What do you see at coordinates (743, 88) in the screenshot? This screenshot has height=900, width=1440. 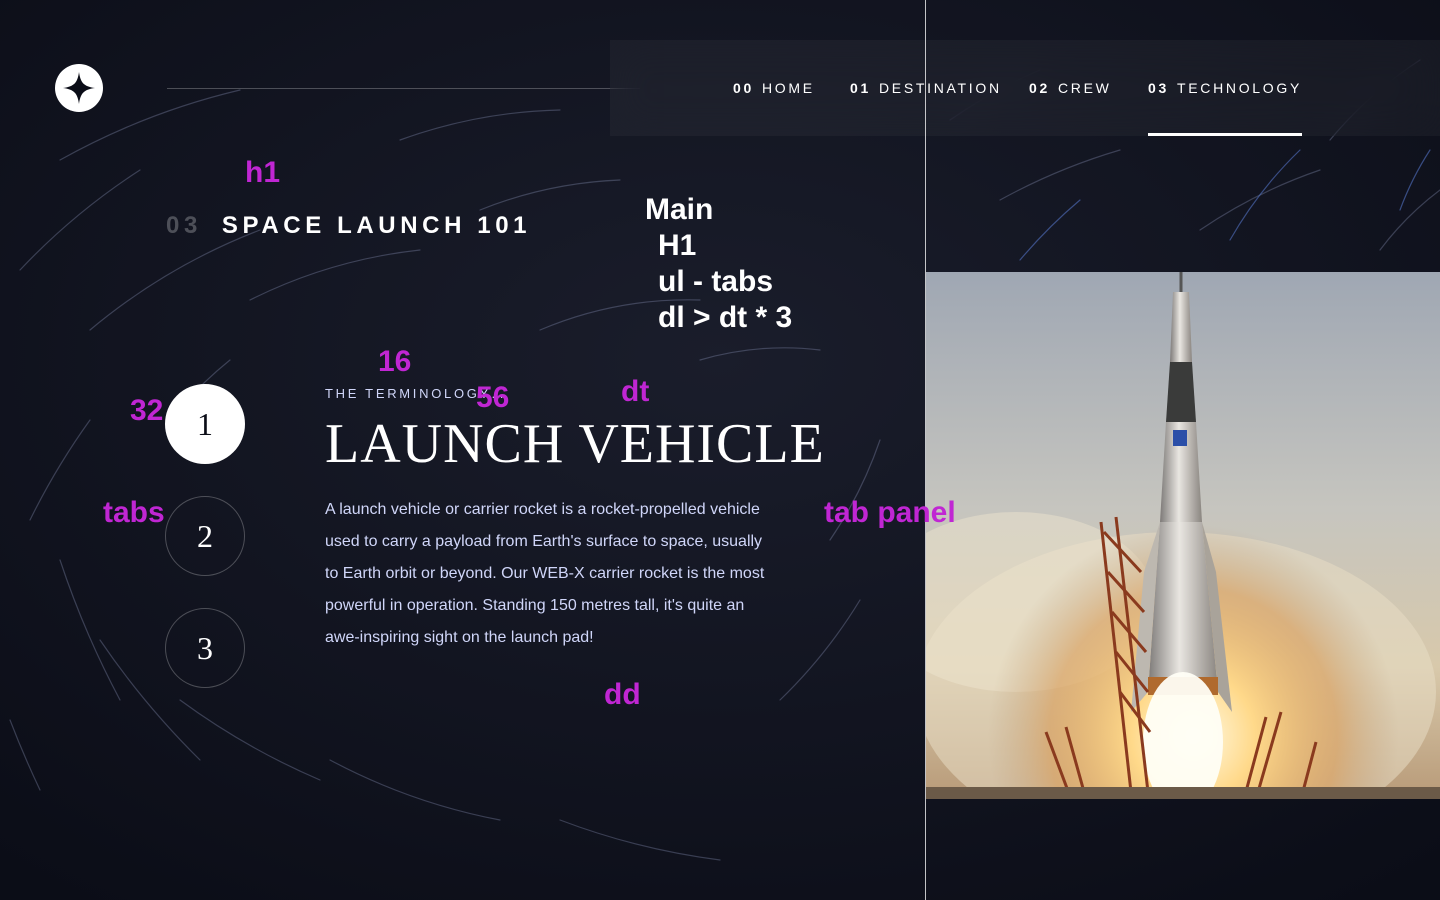 I see `nav-item-number: 00` at bounding box center [743, 88].